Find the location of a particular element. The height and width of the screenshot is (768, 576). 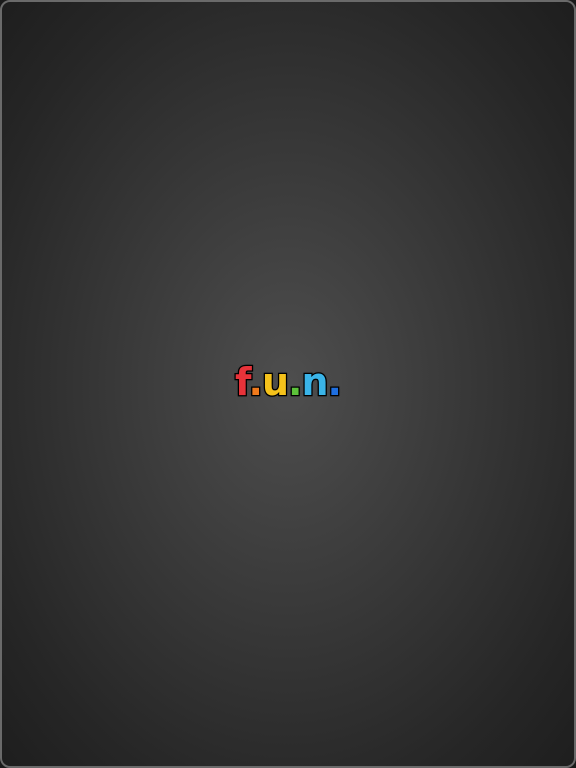

app-logo: f.u.n. is located at coordinates (288, 382).